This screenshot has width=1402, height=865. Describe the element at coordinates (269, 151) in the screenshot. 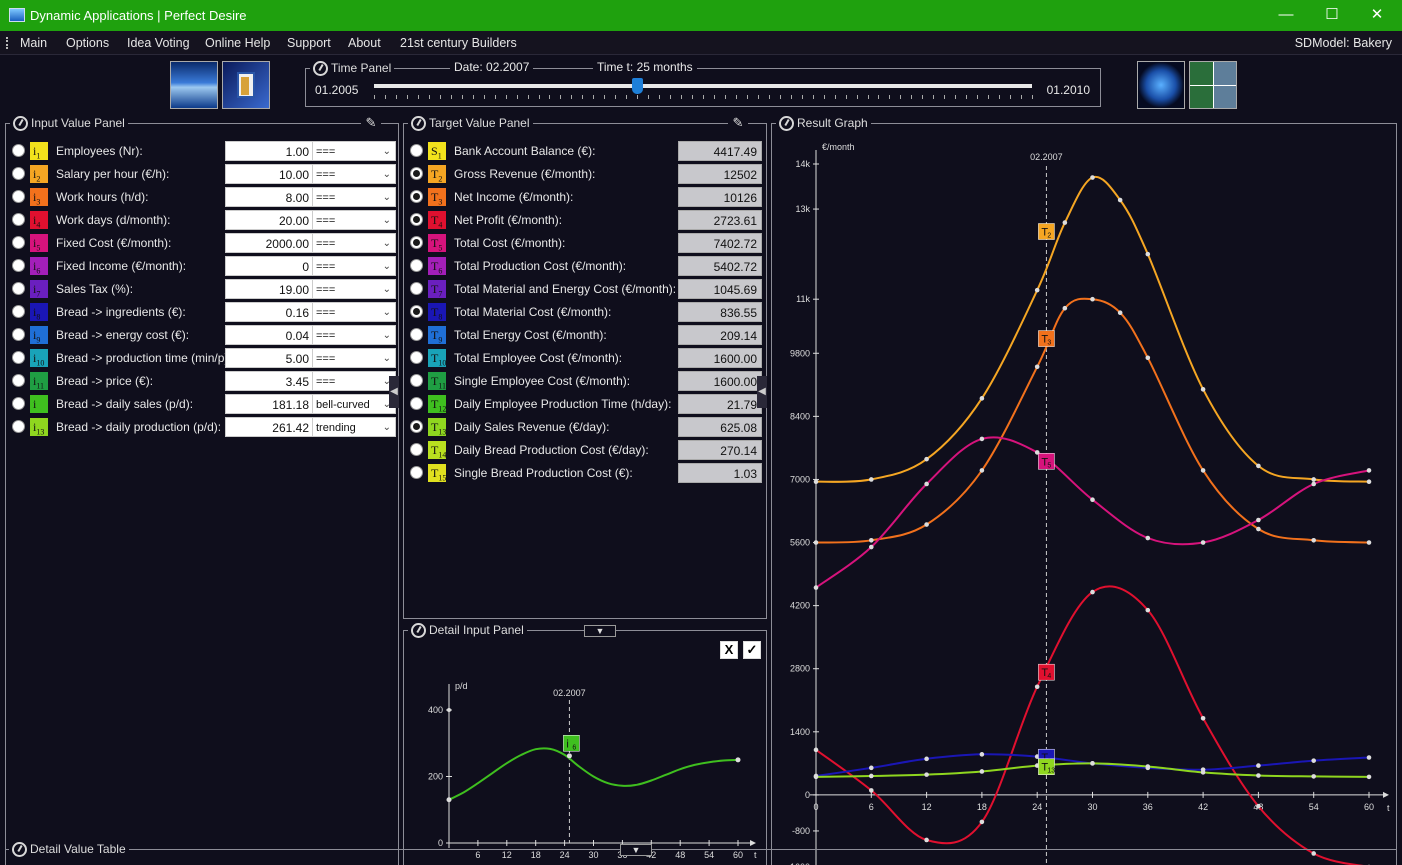

I see `input-value-field: 1.00` at that location.